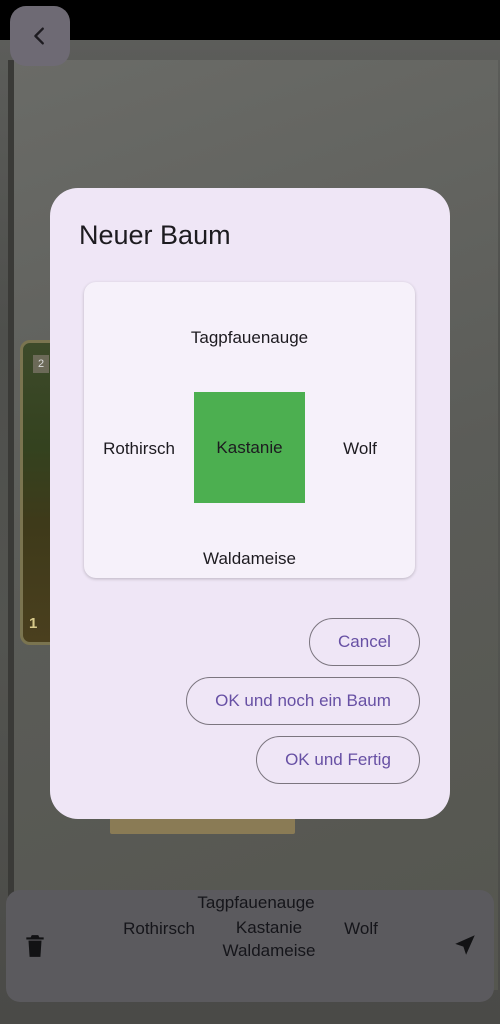 Image resolution: width=500 pixels, height=1024 pixels. I want to click on dialog-title: Neuer Baum, so click(155, 235).